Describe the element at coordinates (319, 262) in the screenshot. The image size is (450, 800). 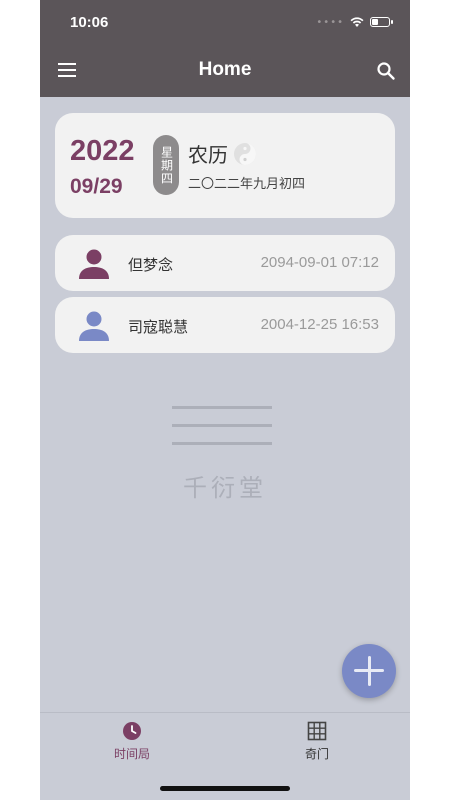
I see `record-datetime: 2094-09-01 07:12` at that location.